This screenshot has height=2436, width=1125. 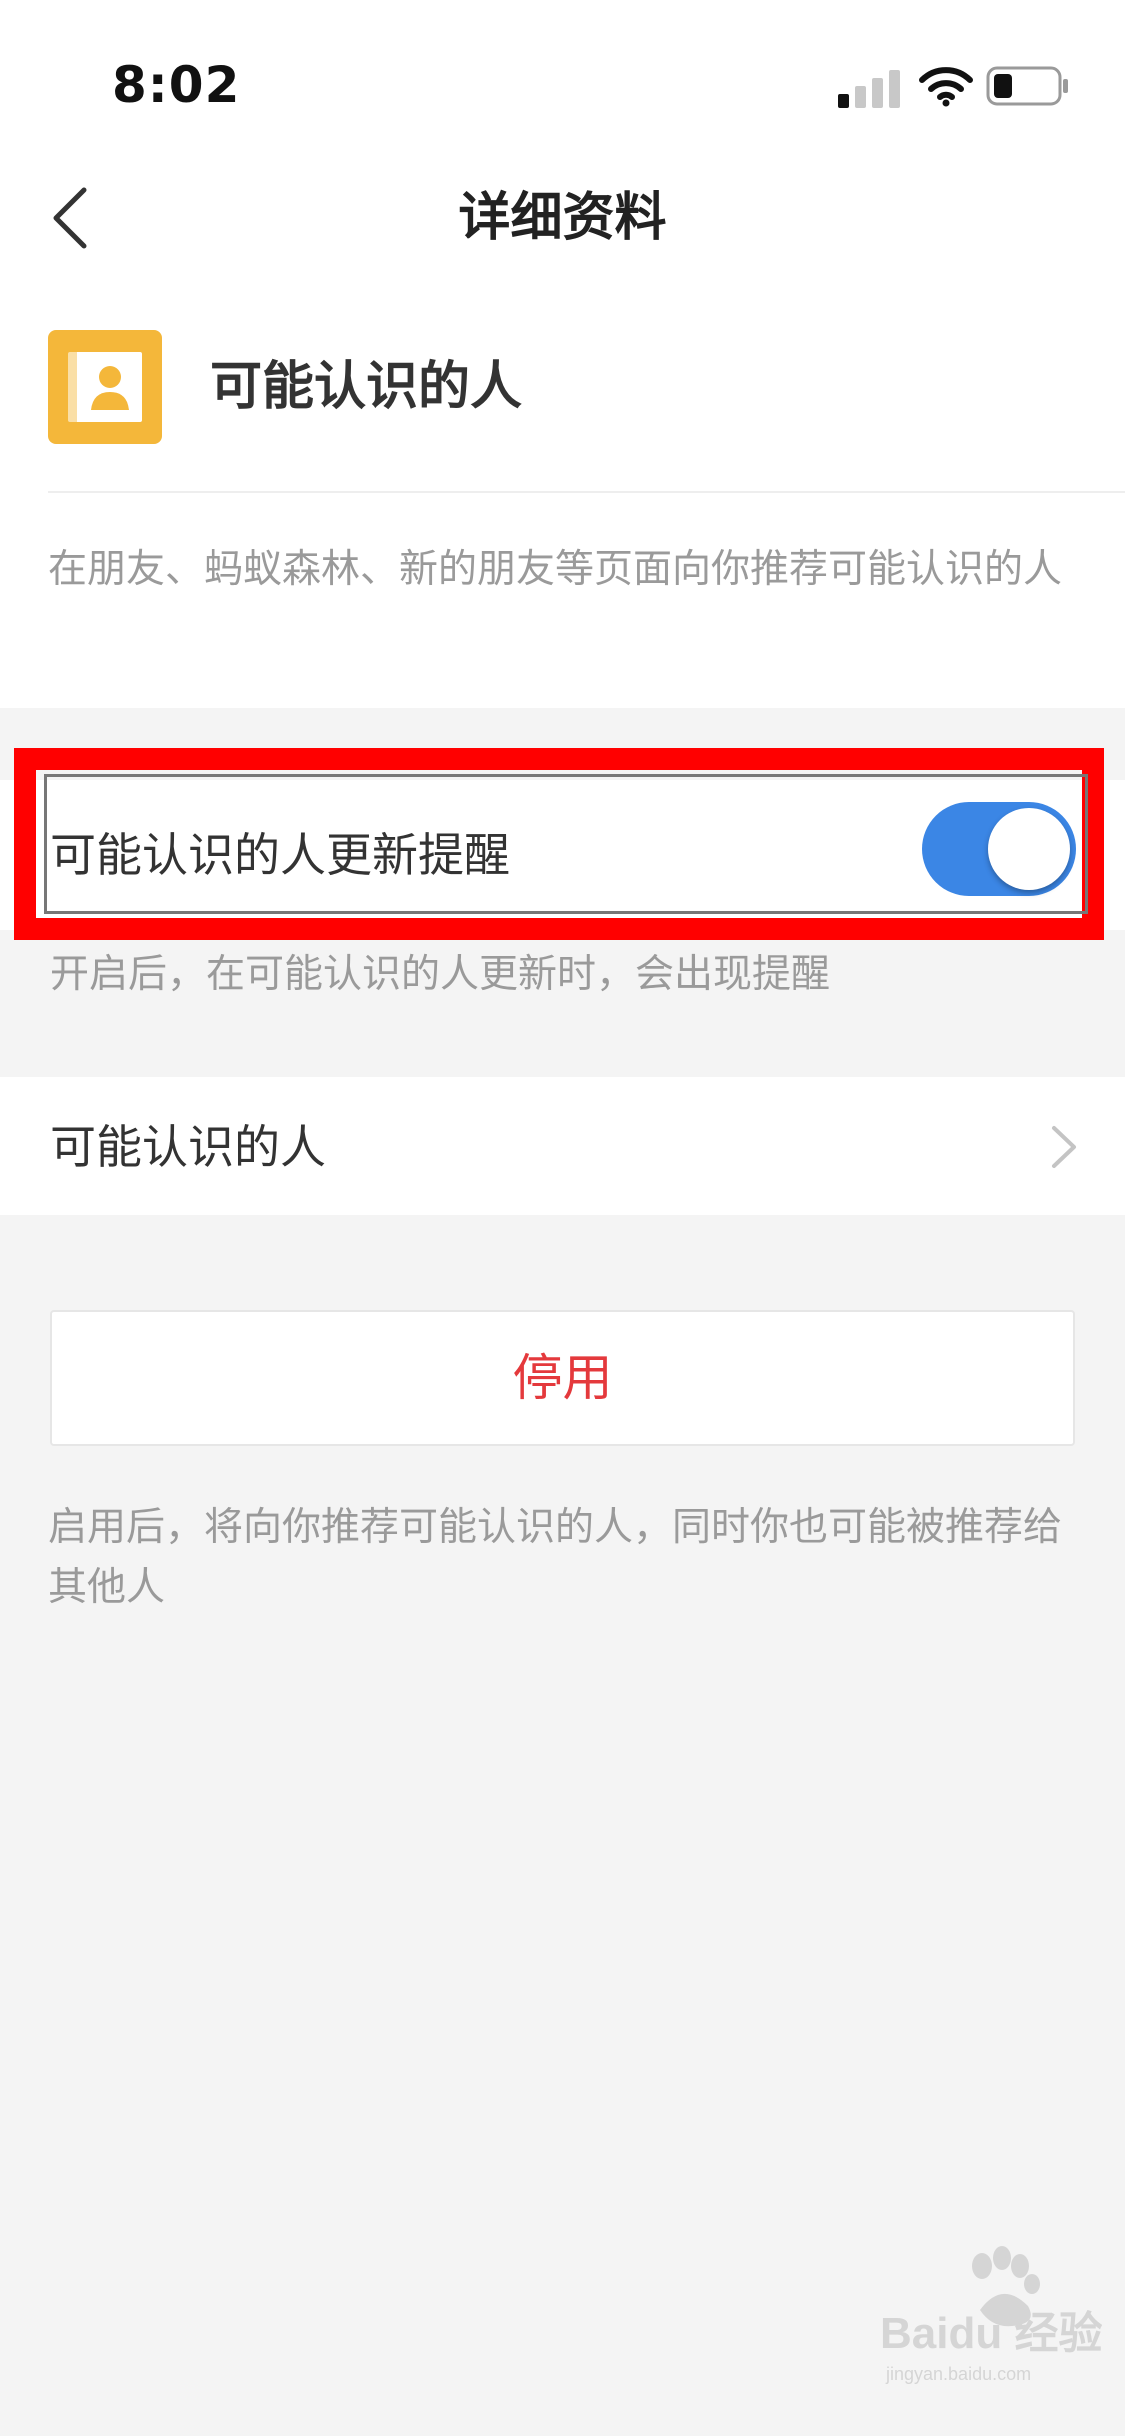 What do you see at coordinates (870, 88) in the screenshot?
I see `cellular-signal-icon` at bounding box center [870, 88].